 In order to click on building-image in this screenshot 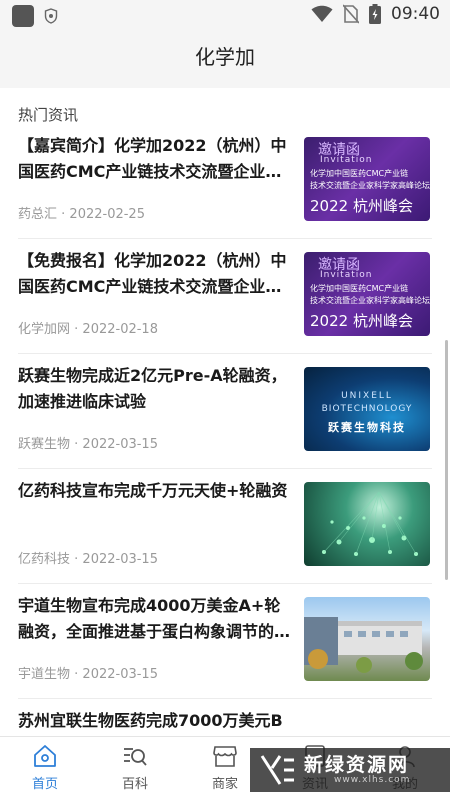, I will do `click(363, 645)`.